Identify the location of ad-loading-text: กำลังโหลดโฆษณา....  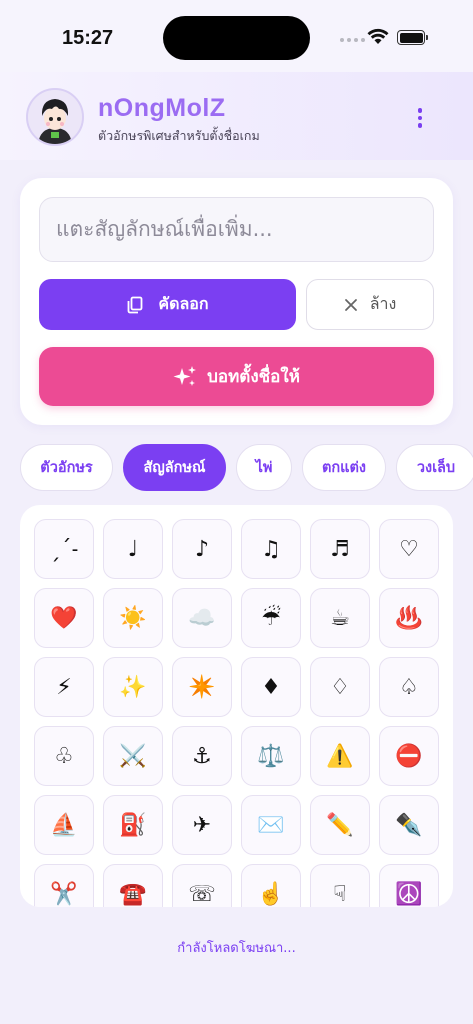
(236, 948).